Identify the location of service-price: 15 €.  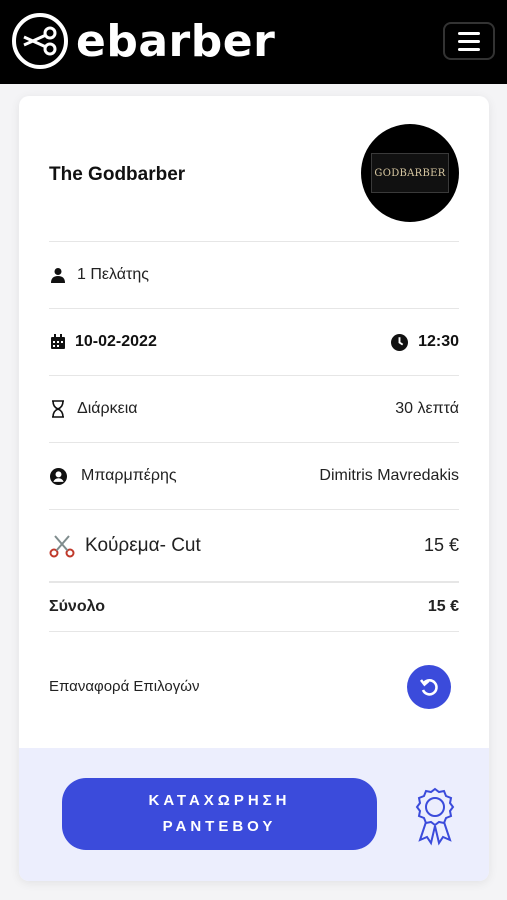
(441, 545).